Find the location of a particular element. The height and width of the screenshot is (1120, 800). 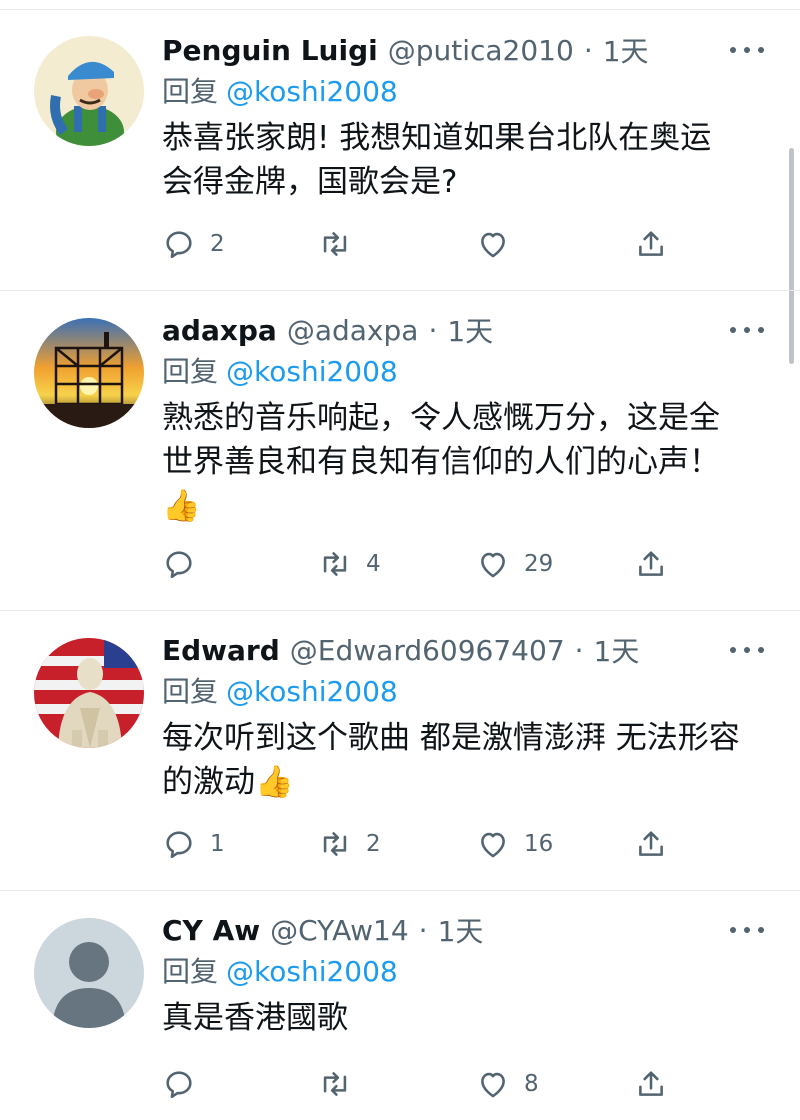

reply-button: 1 is located at coordinates (193, 844).